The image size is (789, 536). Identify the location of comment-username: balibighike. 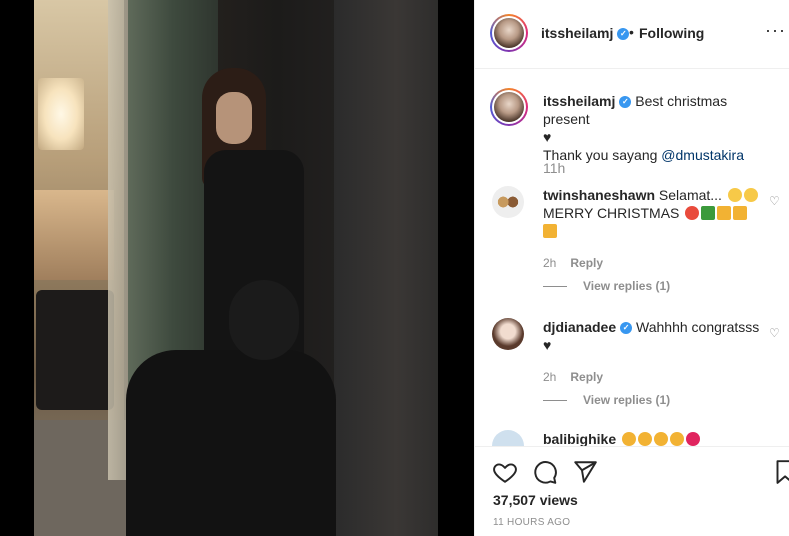
(579, 438).